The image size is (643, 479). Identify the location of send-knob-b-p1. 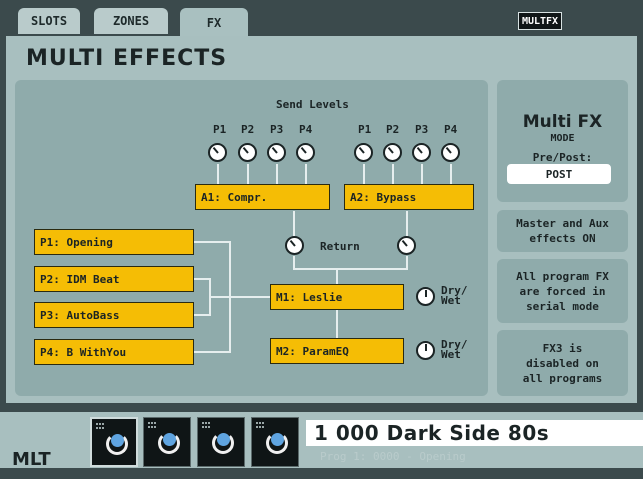
(363, 152).